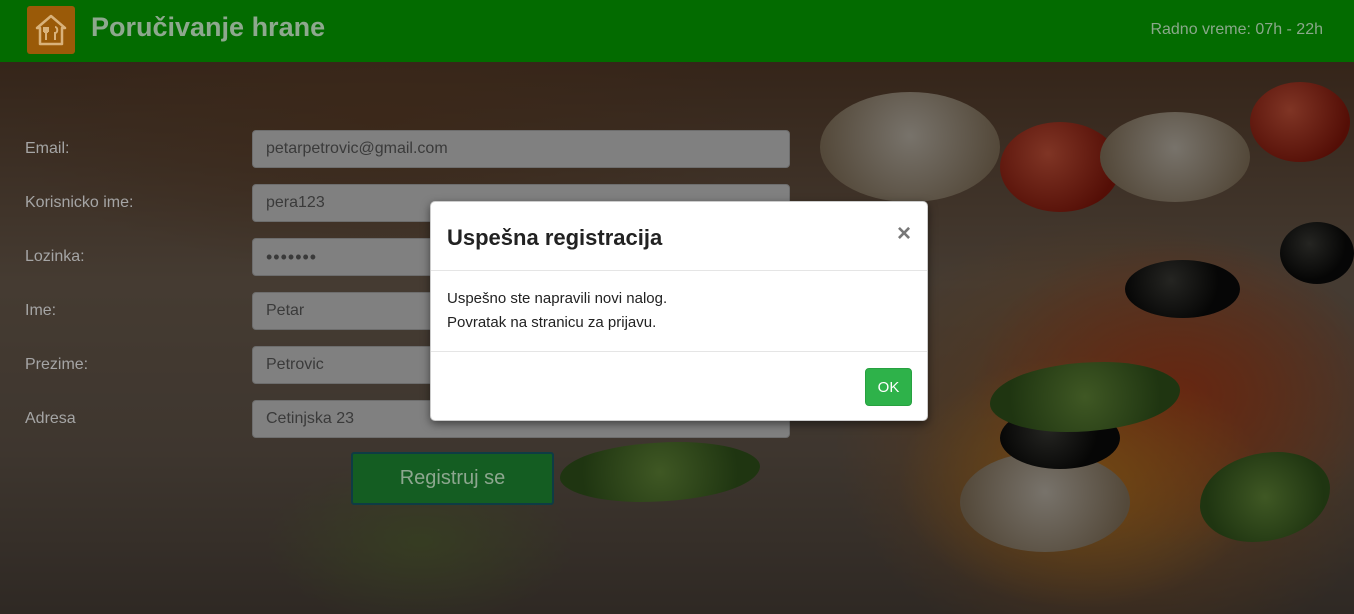 The height and width of the screenshot is (614, 1354). I want to click on restaurant-logo-icon, so click(51, 30).